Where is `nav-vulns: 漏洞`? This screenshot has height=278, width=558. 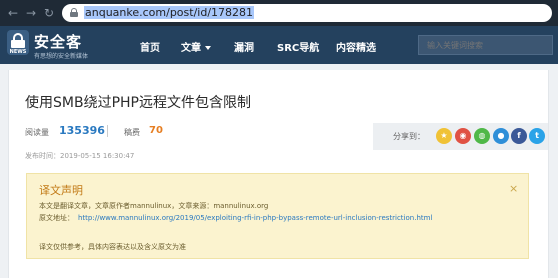 nav-vulns: 漏洞 is located at coordinates (244, 46).